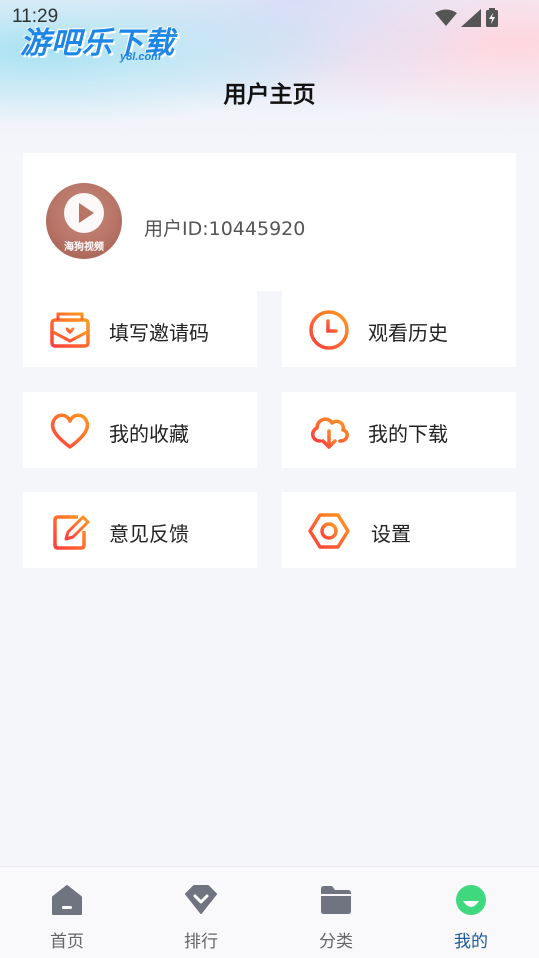 Image resolution: width=539 pixels, height=958 pixels. Describe the element at coordinates (149, 434) in the screenshot. I see `my-favorites-label: 我的收藏` at that location.